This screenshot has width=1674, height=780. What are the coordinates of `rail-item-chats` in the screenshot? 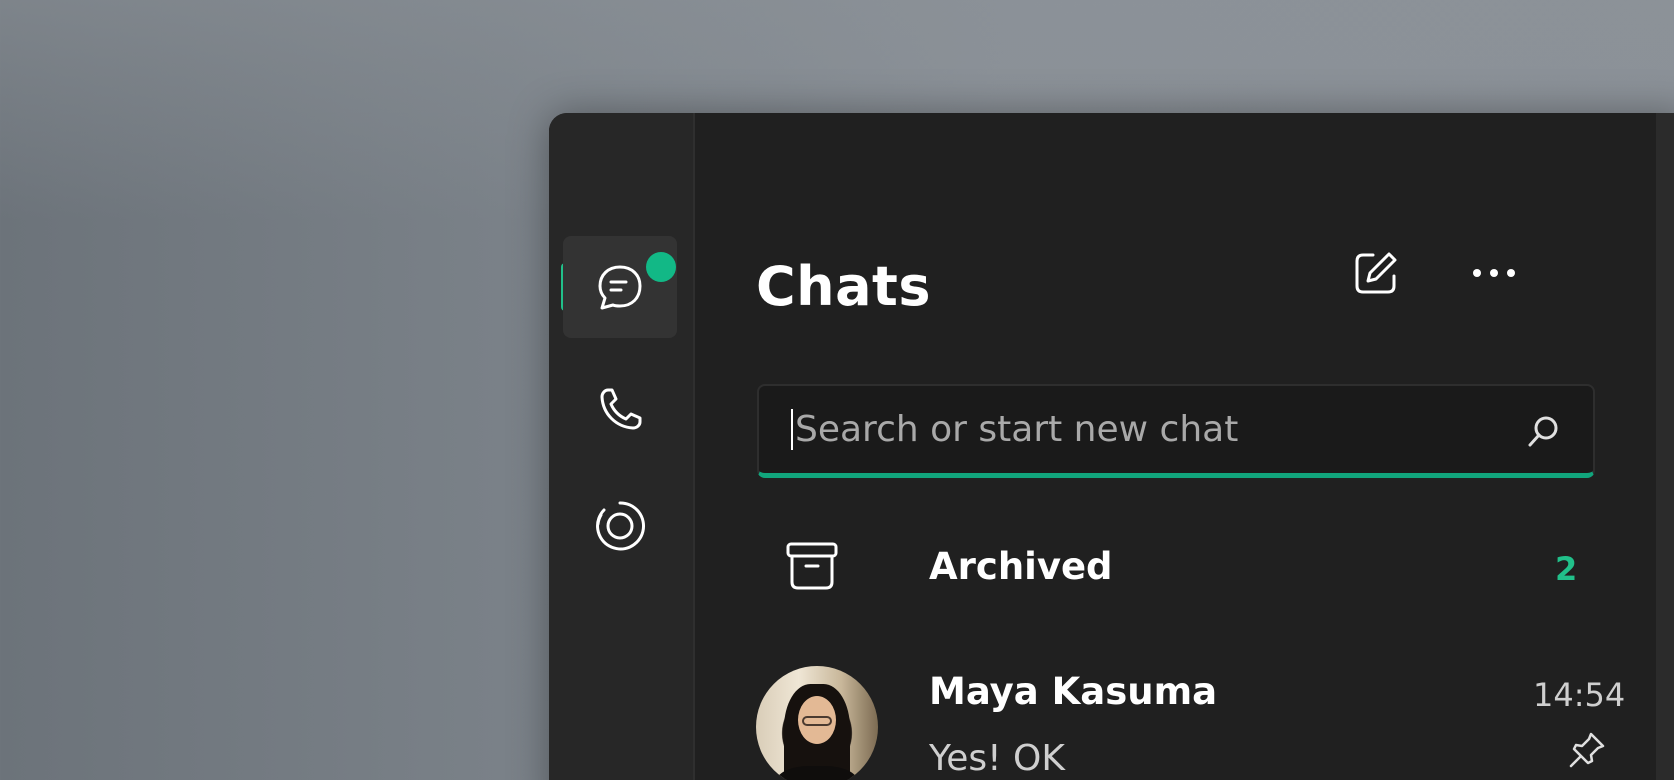 It's located at (620, 287).